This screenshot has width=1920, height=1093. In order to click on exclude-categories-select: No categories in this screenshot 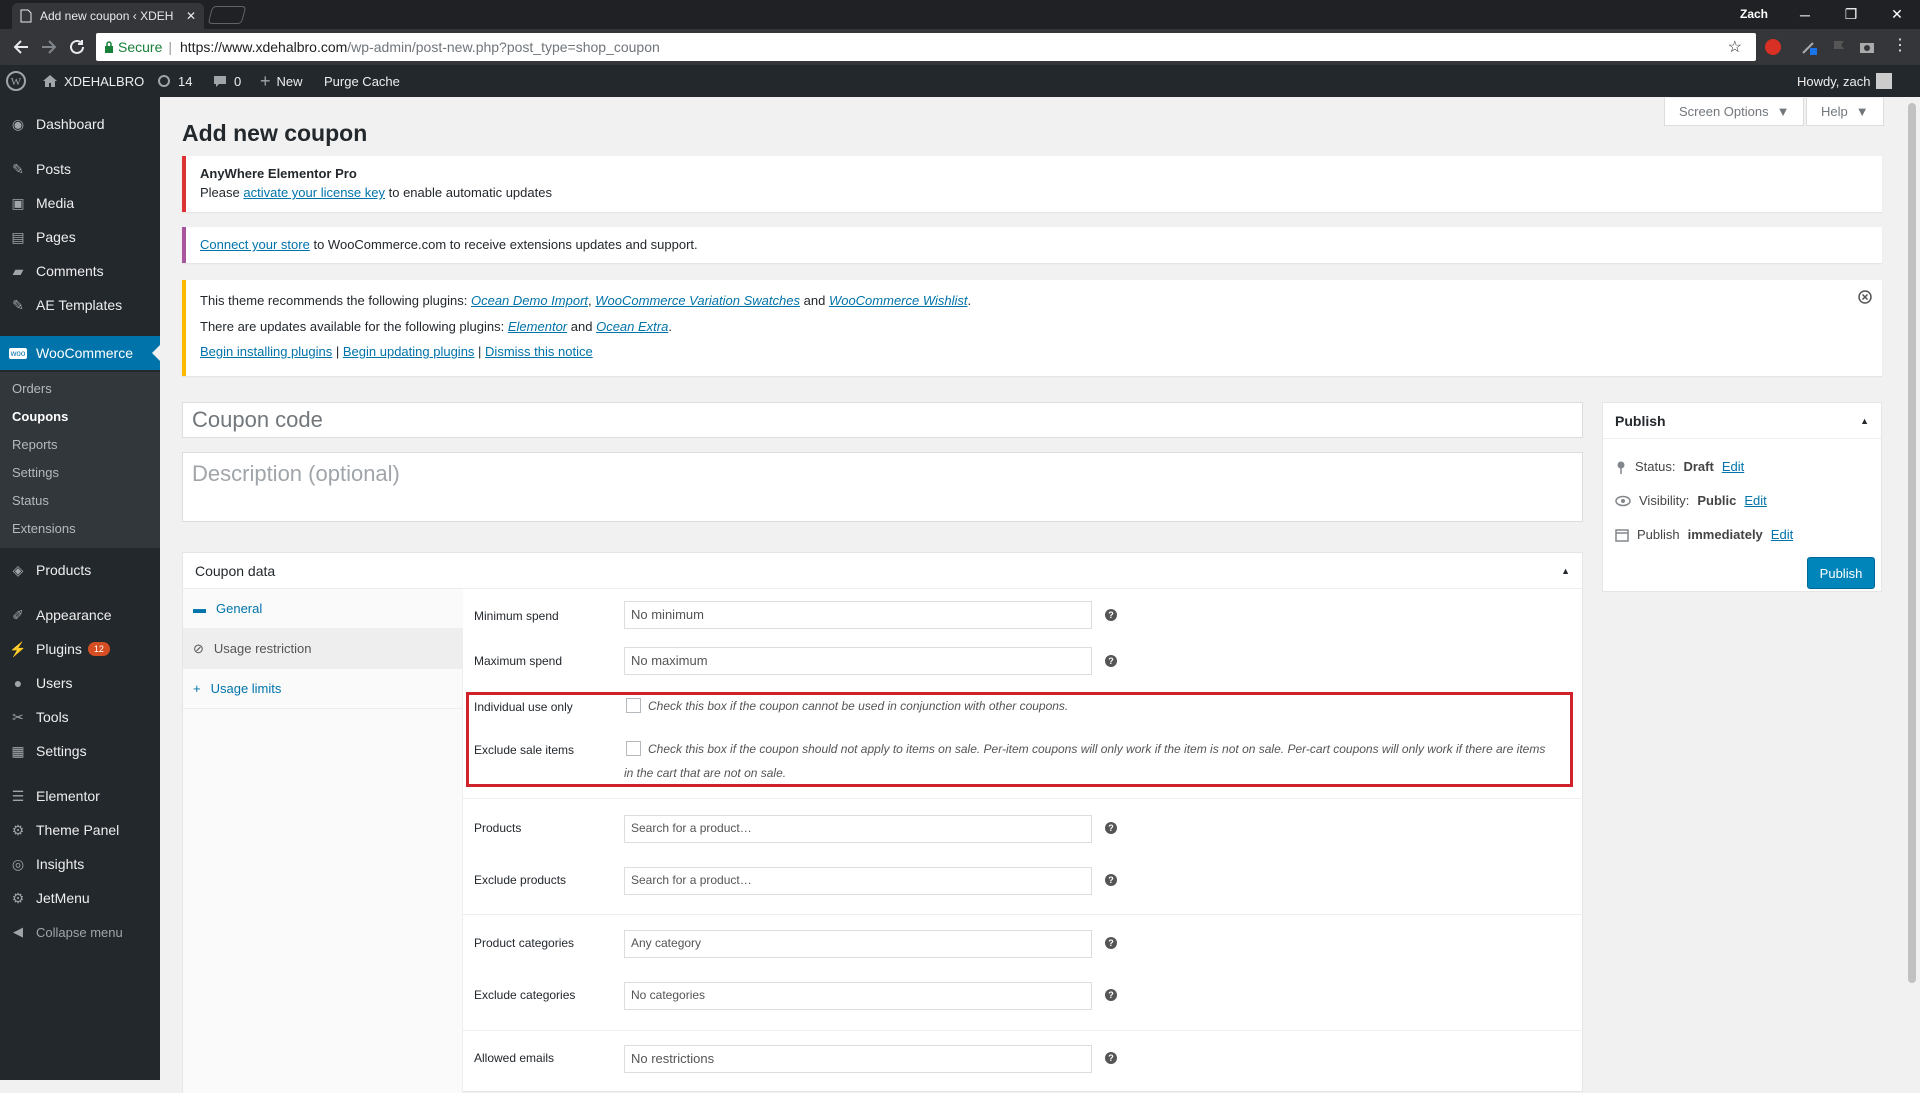, I will do `click(858, 996)`.